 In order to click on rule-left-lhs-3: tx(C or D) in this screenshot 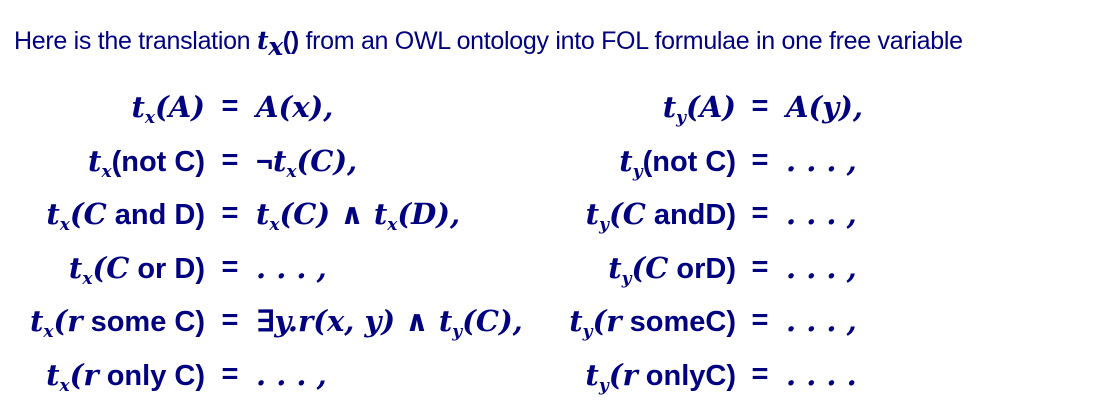, I will do `click(102, 269)`.